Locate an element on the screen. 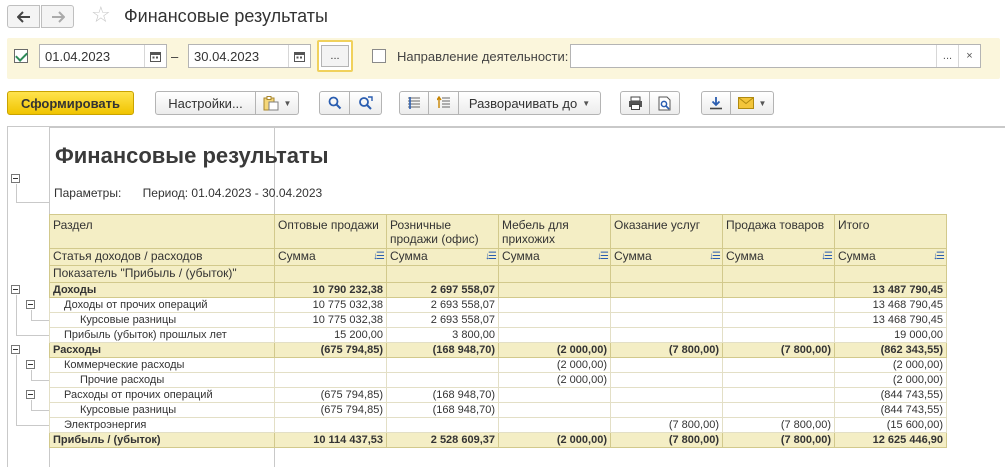  date-from-field: 01.04.2023 is located at coordinates (103, 56).